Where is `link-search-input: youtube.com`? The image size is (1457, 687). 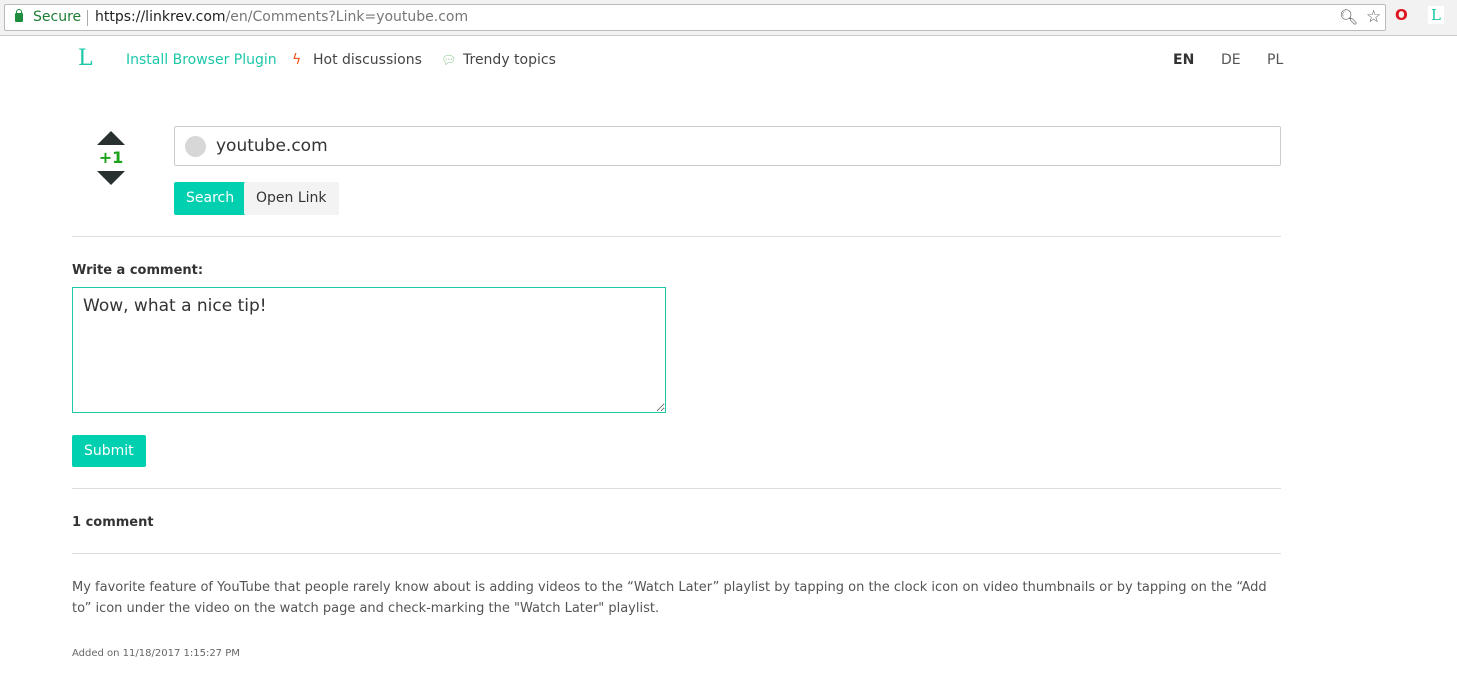 link-search-input: youtube.com is located at coordinates (727, 146).